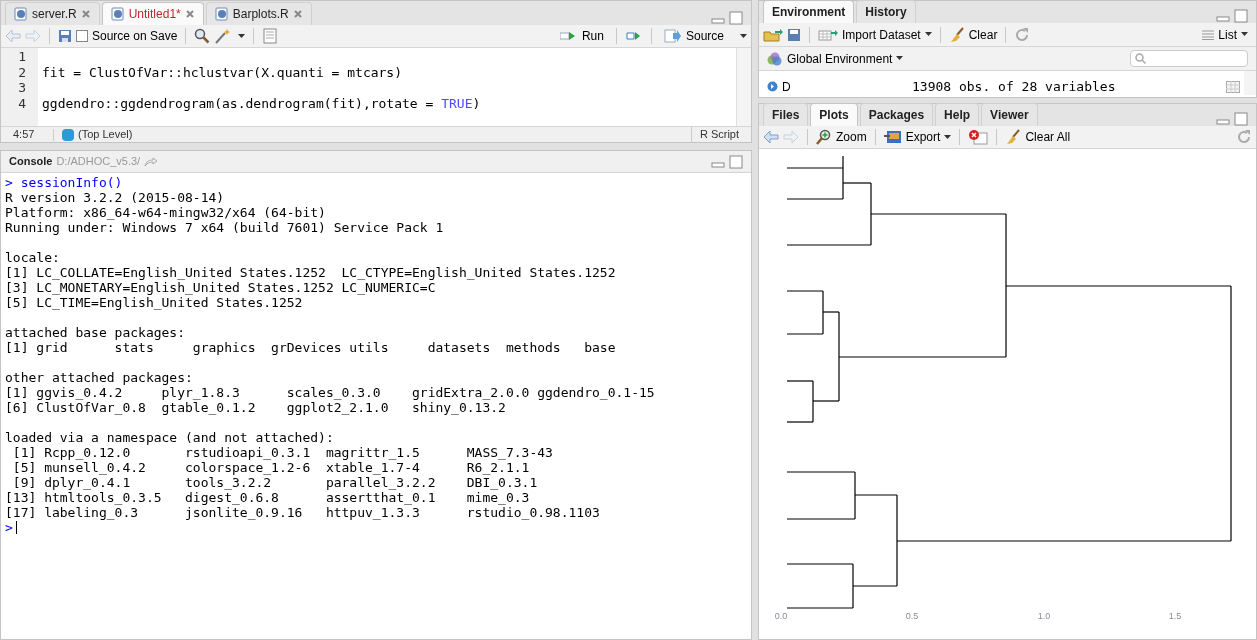 Image resolution: width=1257 pixels, height=640 pixels. What do you see at coordinates (973, 34) in the screenshot?
I see `clear-button: Clear` at bounding box center [973, 34].